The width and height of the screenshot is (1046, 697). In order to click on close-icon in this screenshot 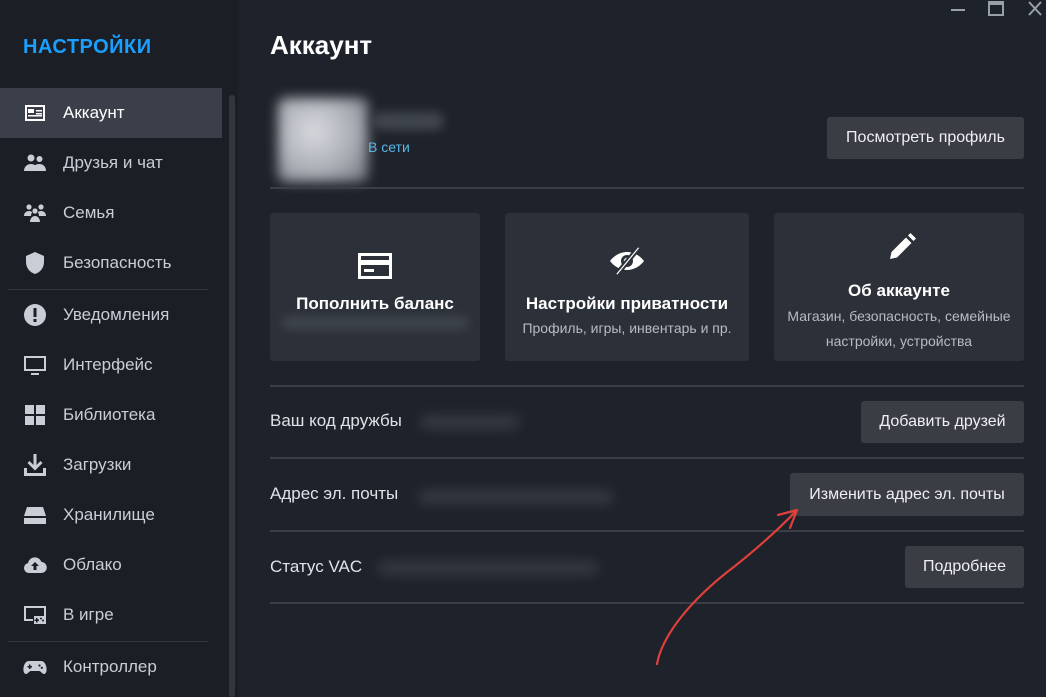, I will do `click(1035, 8)`.